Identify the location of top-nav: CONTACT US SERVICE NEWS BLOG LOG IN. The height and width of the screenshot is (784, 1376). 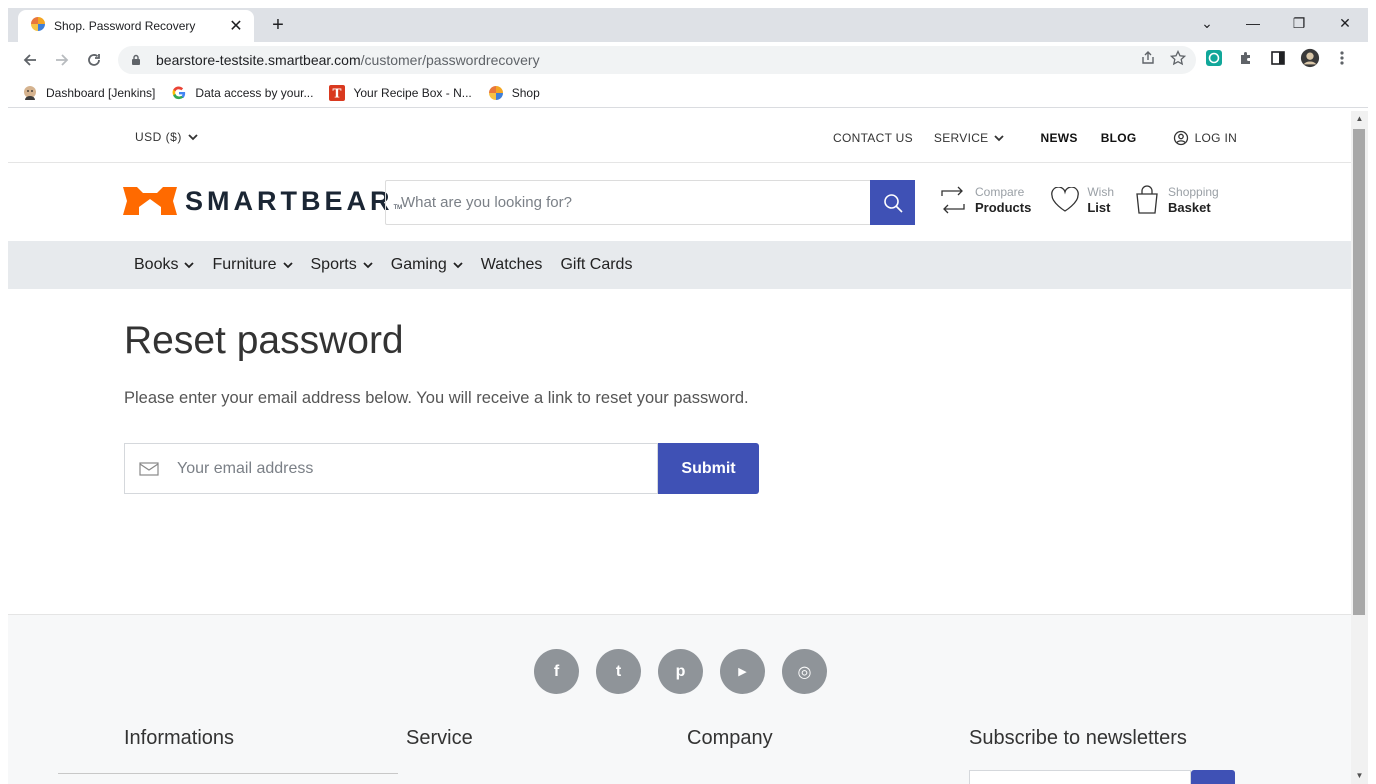
(1045, 138).